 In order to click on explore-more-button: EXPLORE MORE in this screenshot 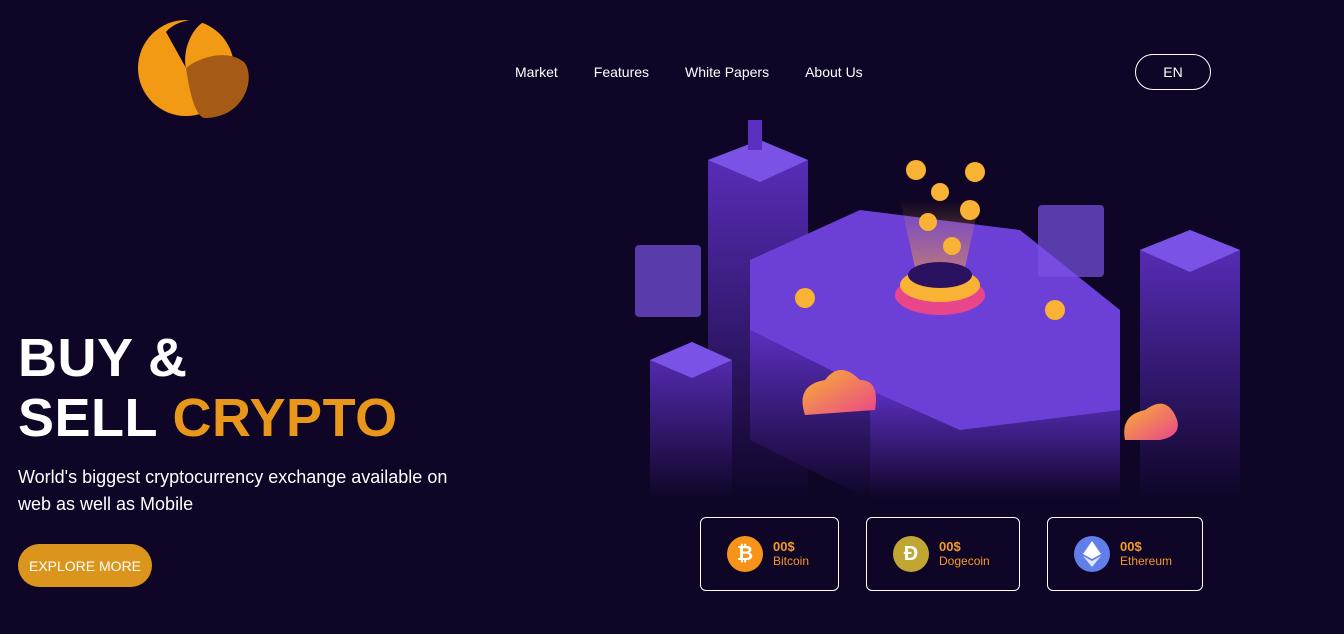, I will do `click(85, 565)`.